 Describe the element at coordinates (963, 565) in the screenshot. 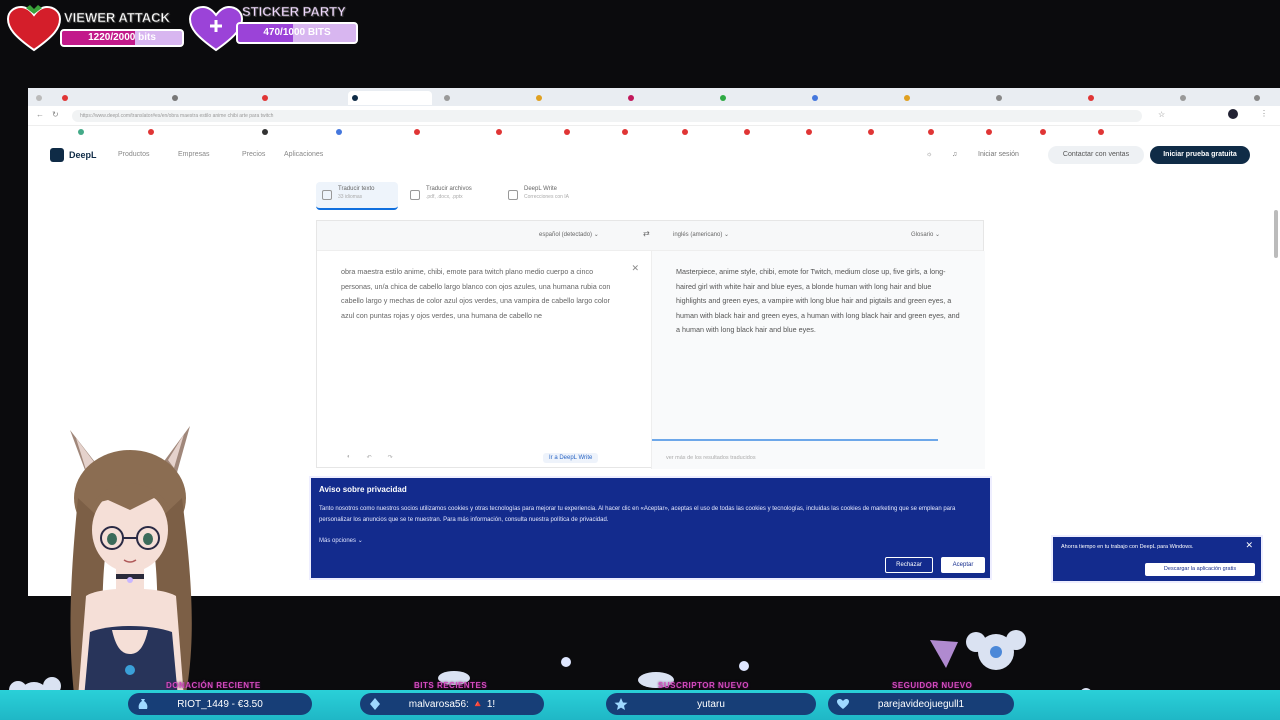

I see `accept-button: Aceptar` at that location.